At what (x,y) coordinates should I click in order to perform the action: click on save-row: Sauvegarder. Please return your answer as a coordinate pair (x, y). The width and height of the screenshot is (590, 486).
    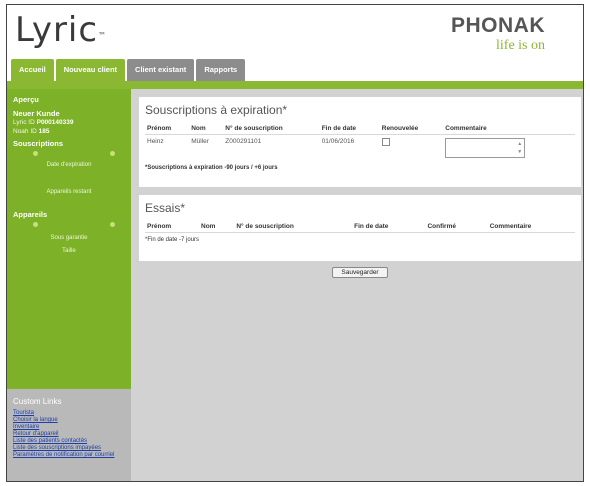
    Looking at the image, I should click on (360, 273).